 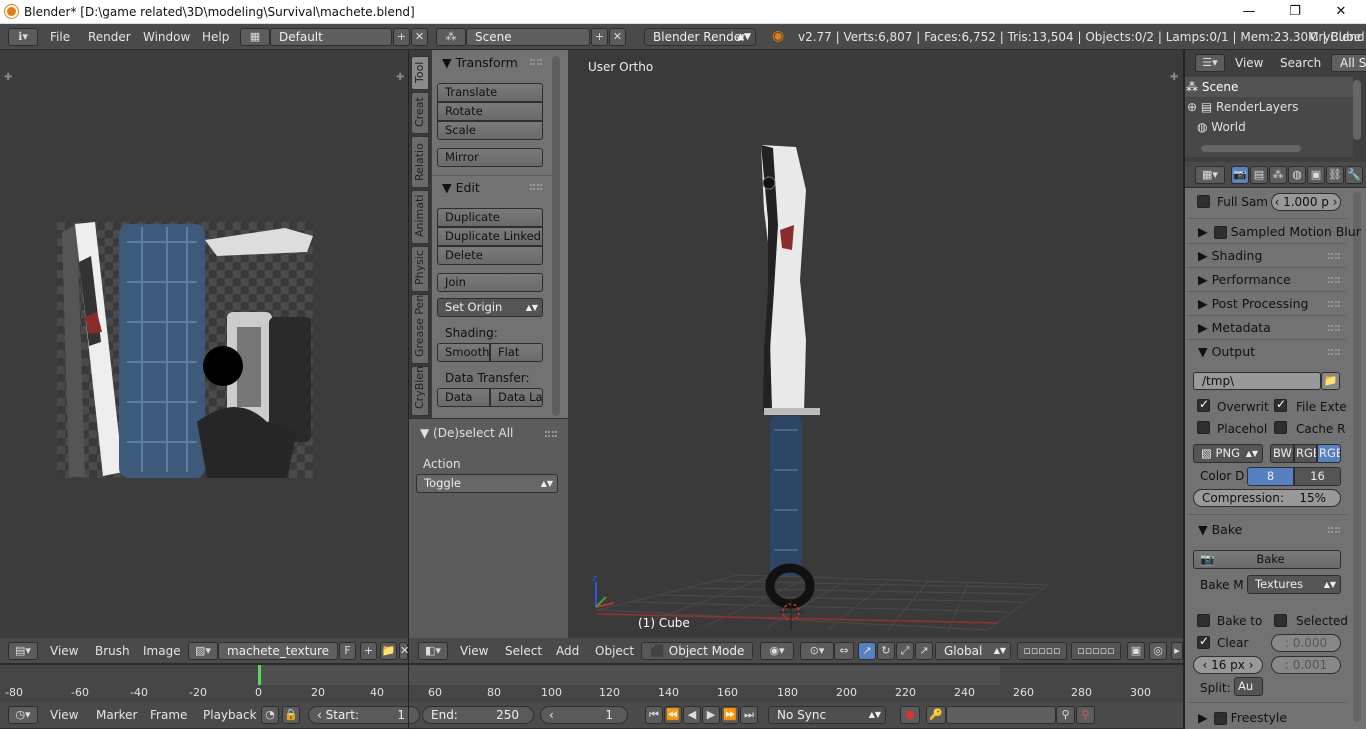 What do you see at coordinates (278, 651) in the screenshot?
I see `image-name-field: machete_texture` at bounding box center [278, 651].